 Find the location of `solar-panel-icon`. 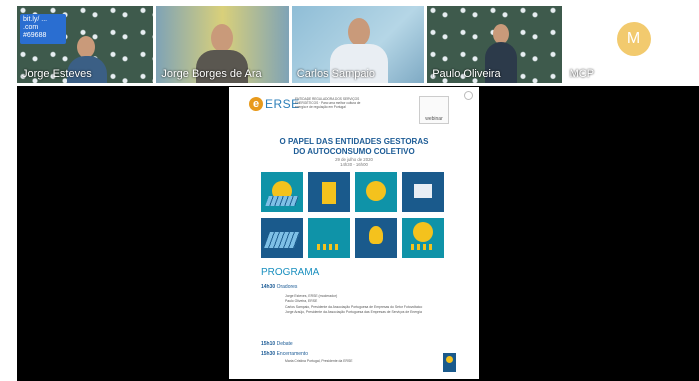

solar-panel-icon is located at coordinates (282, 238).